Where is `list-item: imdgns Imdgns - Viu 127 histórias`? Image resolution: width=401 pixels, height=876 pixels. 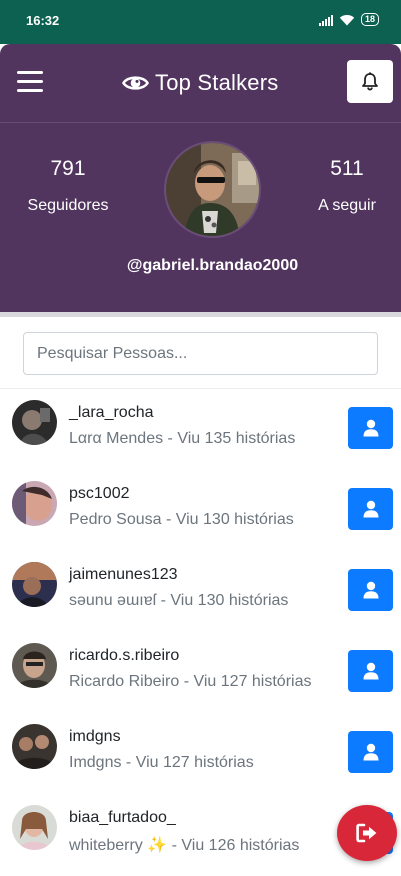
list-item: imdgns Imdgns - Viu 127 histórias is located at coordinates (200, 754).